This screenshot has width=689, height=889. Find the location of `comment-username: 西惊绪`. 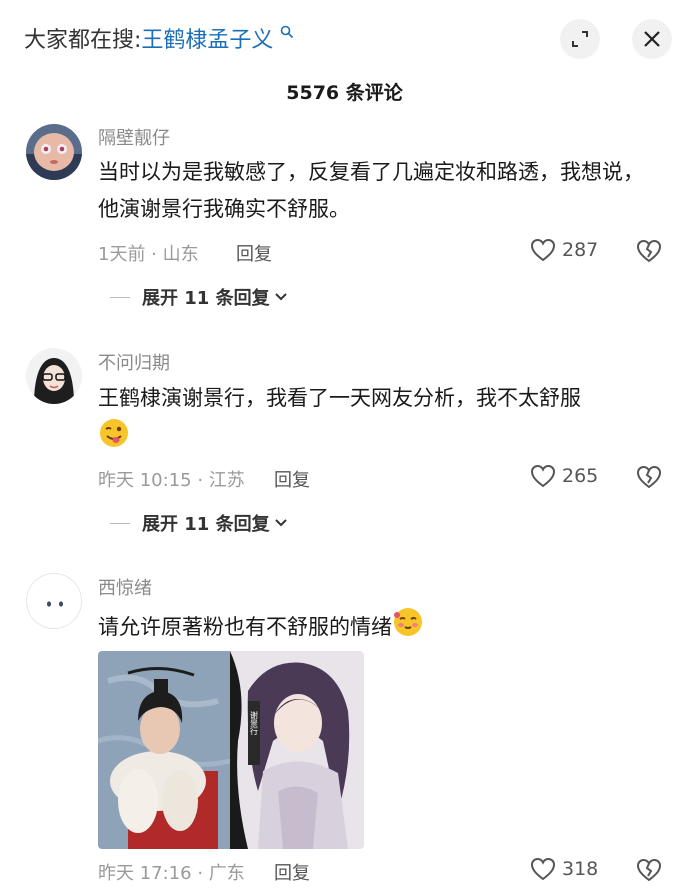

comment-username: 西惊绪 is located at coordinates (125, 587).